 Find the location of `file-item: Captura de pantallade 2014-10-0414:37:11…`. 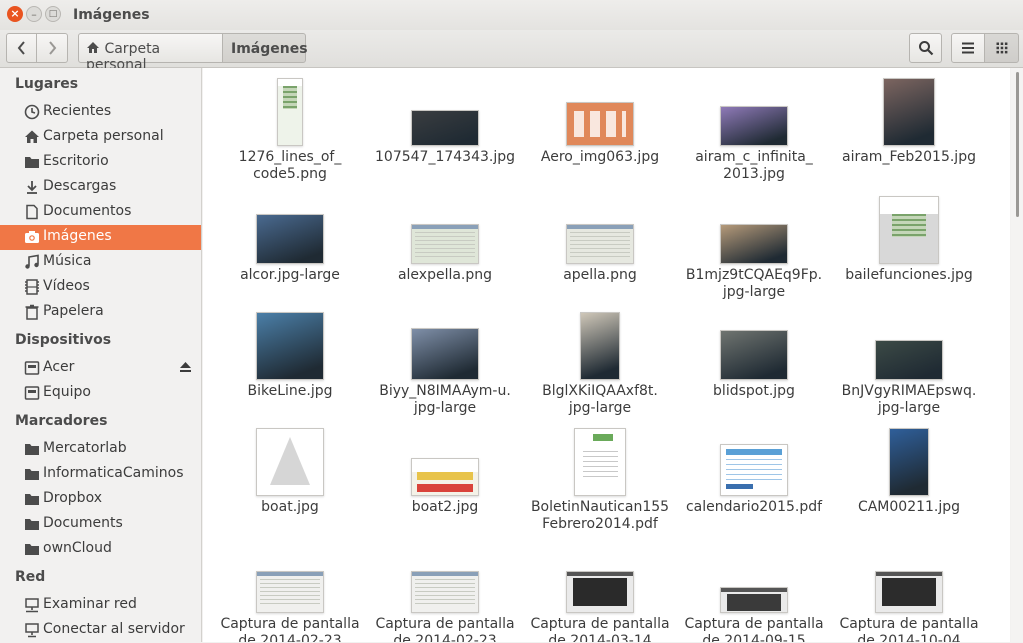

file-item: Captura de pantallade 2014-10-0414:37:11… is located at coordinates (909, 588).